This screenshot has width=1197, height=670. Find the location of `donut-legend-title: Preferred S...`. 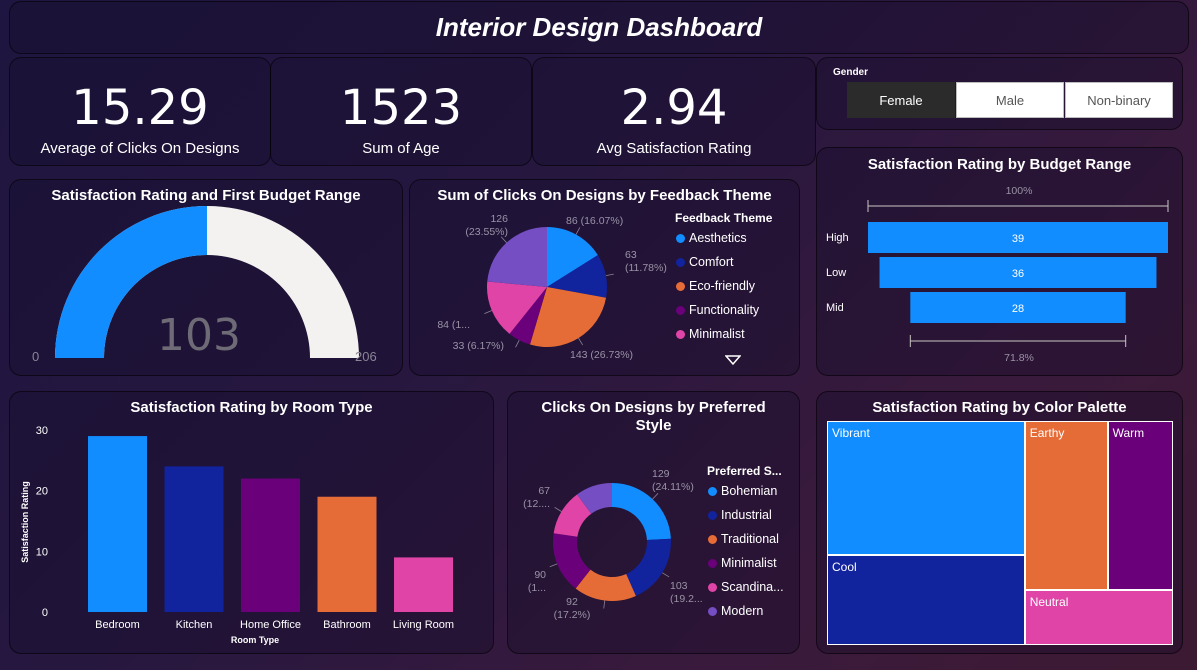

donut-legend-title: Preferred S... is located at coordinates (744, 471).